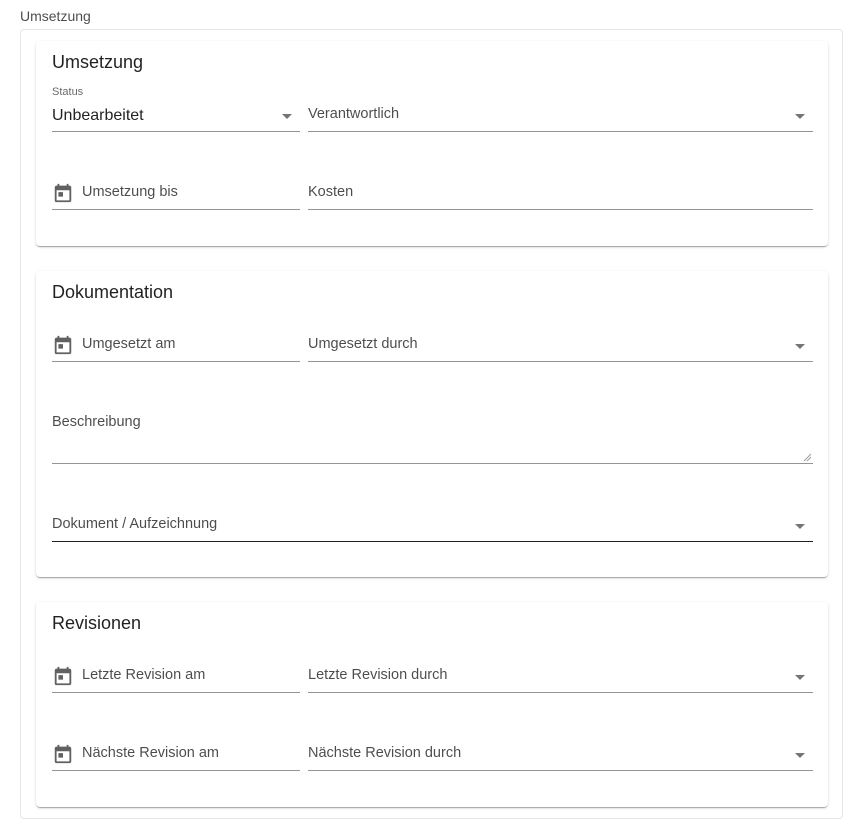  I want to click on beschreibung-label: Beschreibung, so click(96, 422).